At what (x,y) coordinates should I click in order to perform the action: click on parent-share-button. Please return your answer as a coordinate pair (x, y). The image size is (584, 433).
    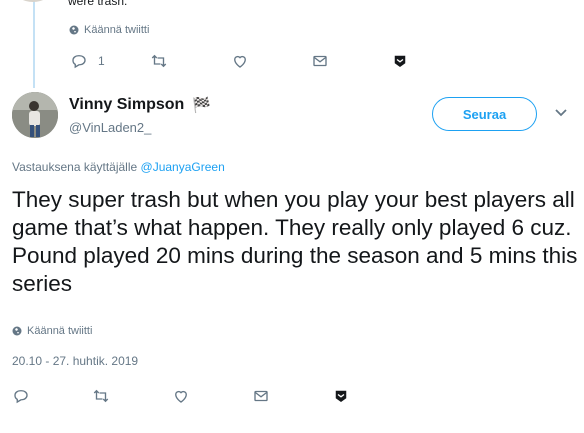
    Looking at the image, I should click on (400, 61).